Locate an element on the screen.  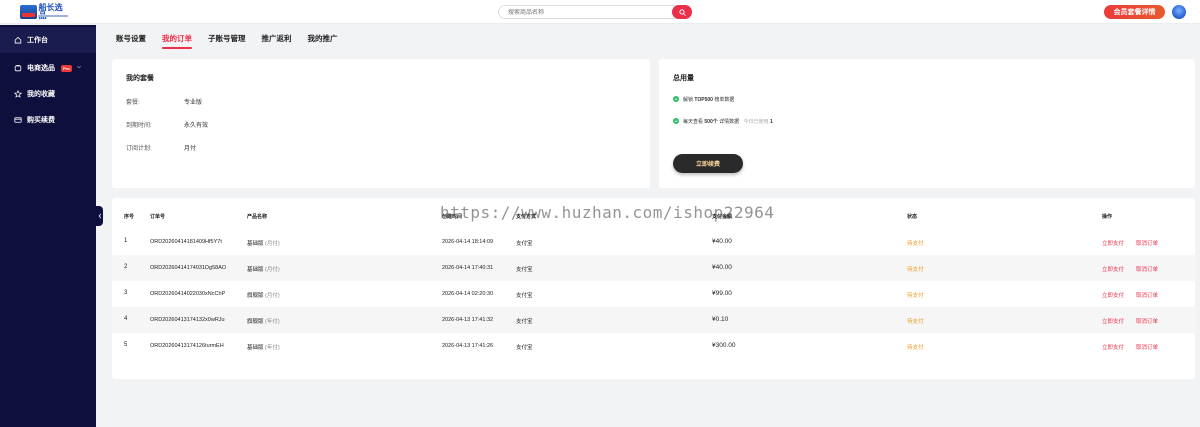
col-header-no: 序号 is located at coordinates (129, 217).